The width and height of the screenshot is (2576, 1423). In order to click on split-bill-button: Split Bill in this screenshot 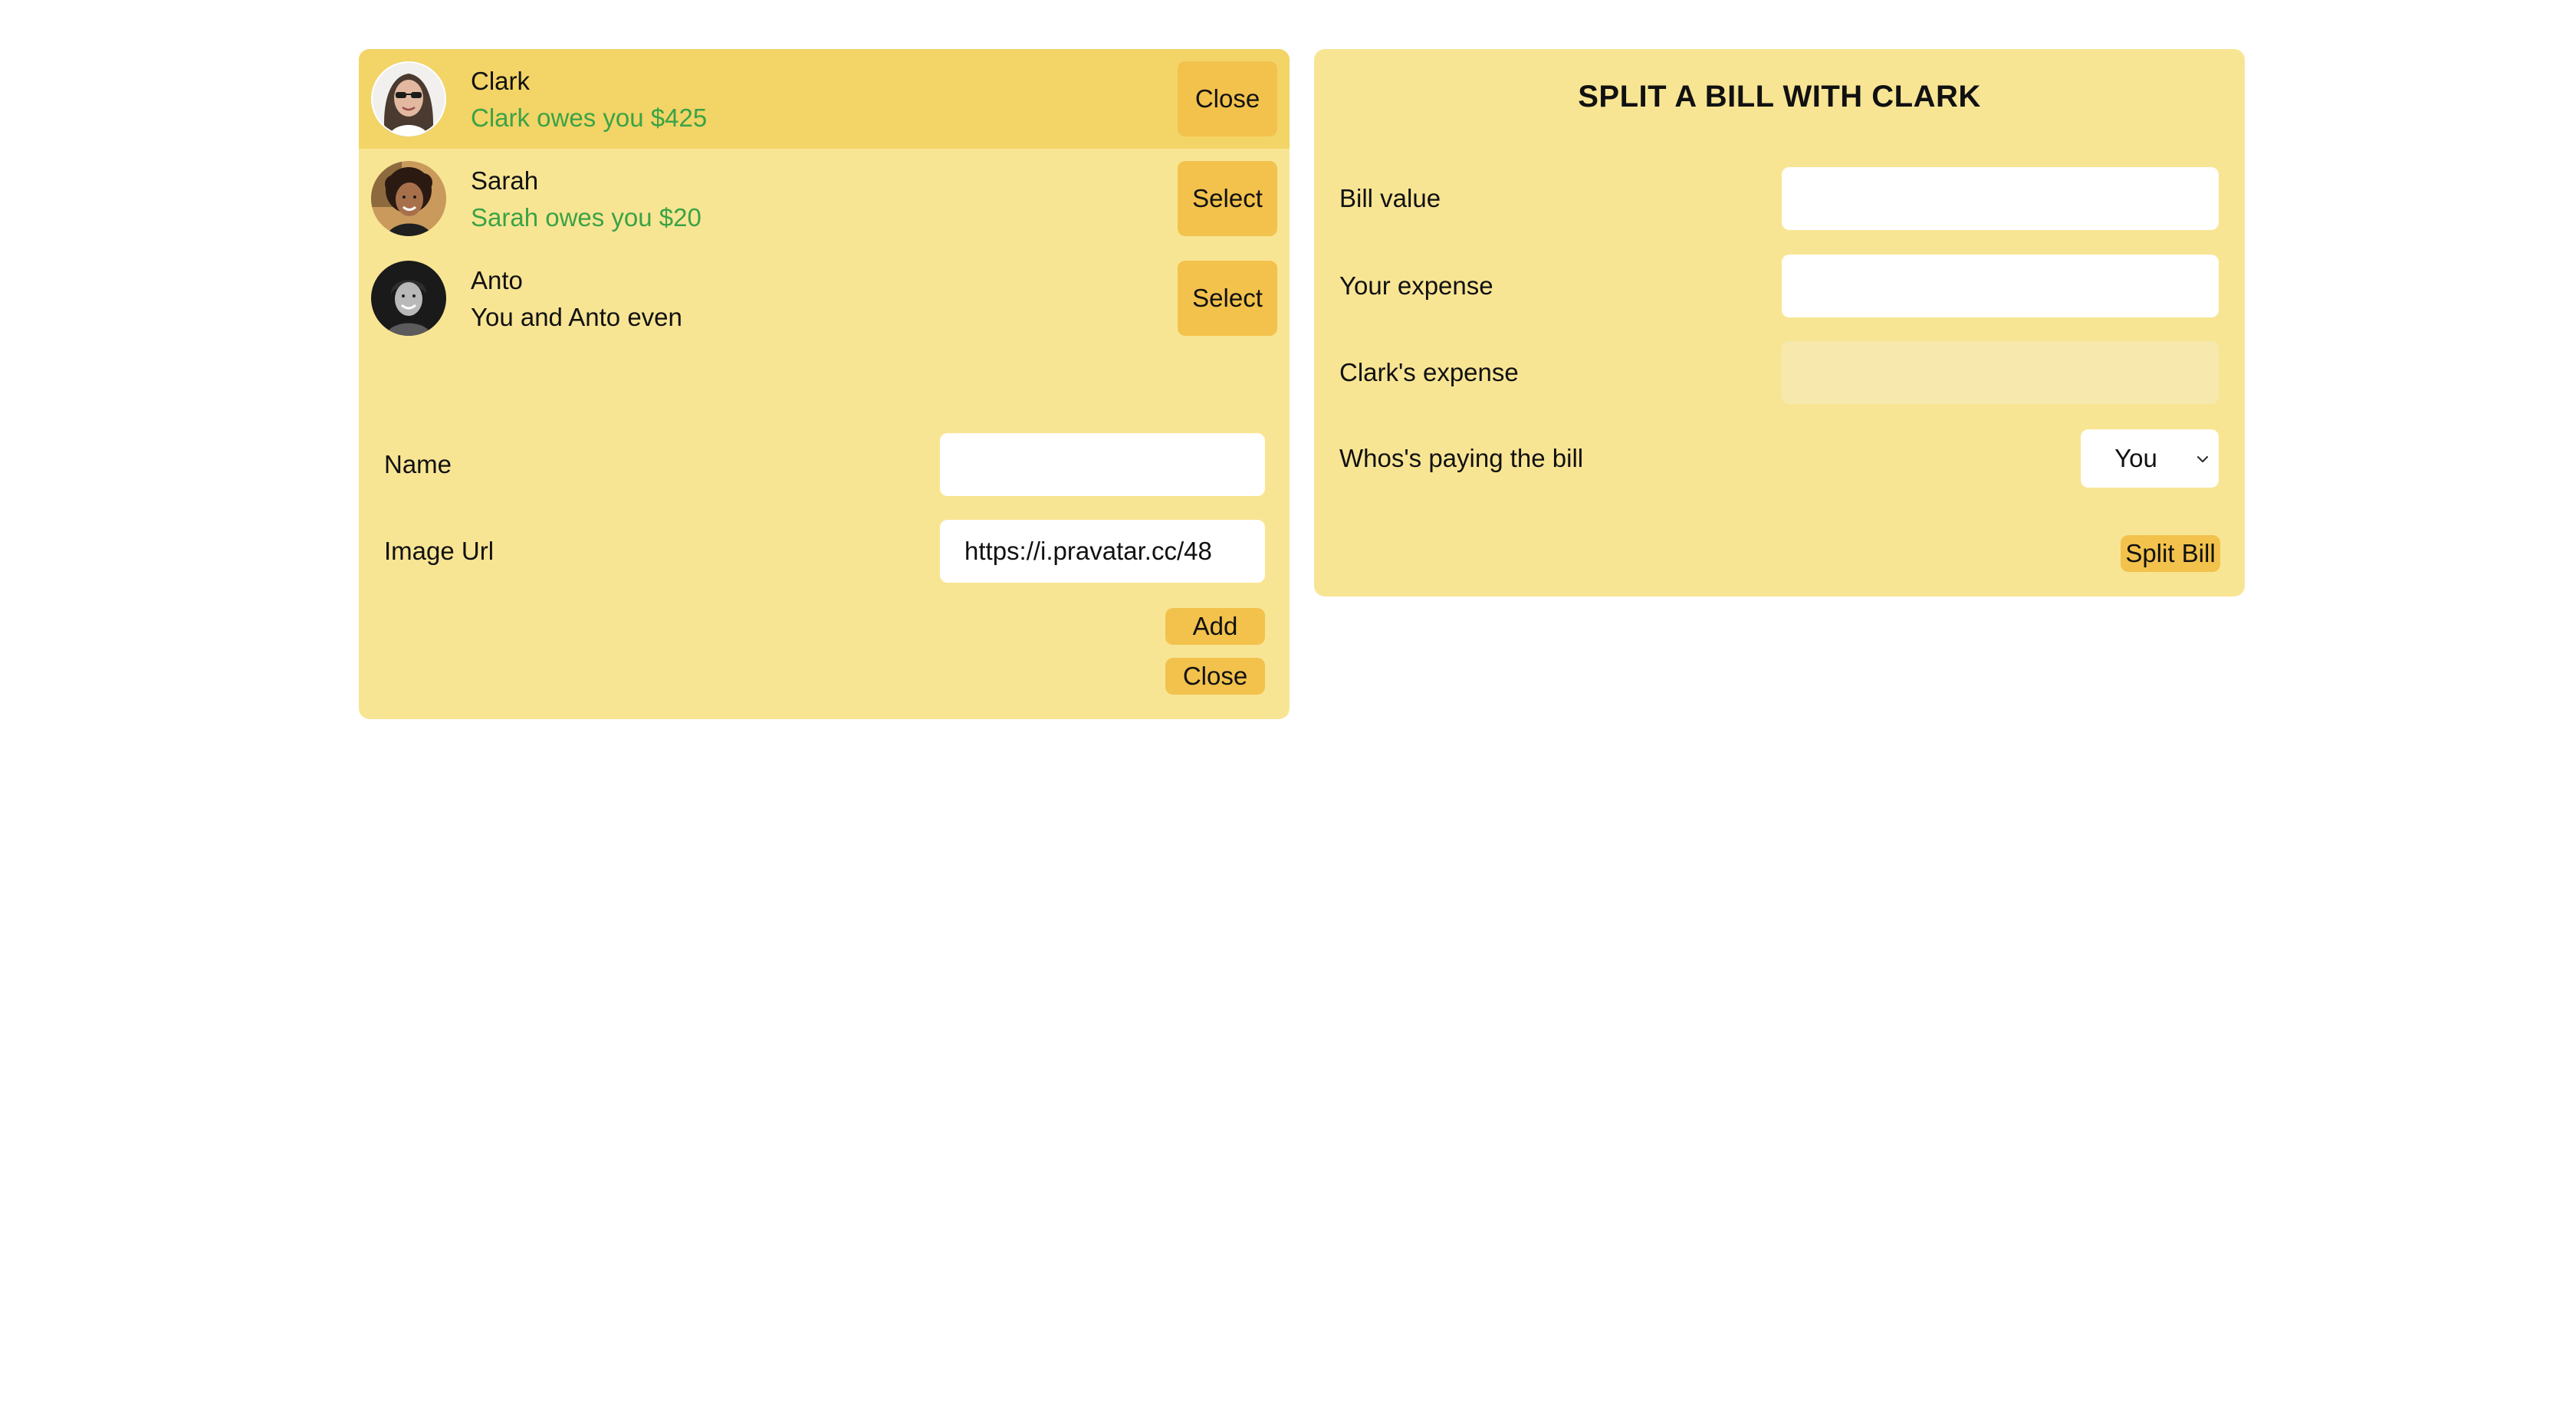, I will do `click(2170, 553)`.